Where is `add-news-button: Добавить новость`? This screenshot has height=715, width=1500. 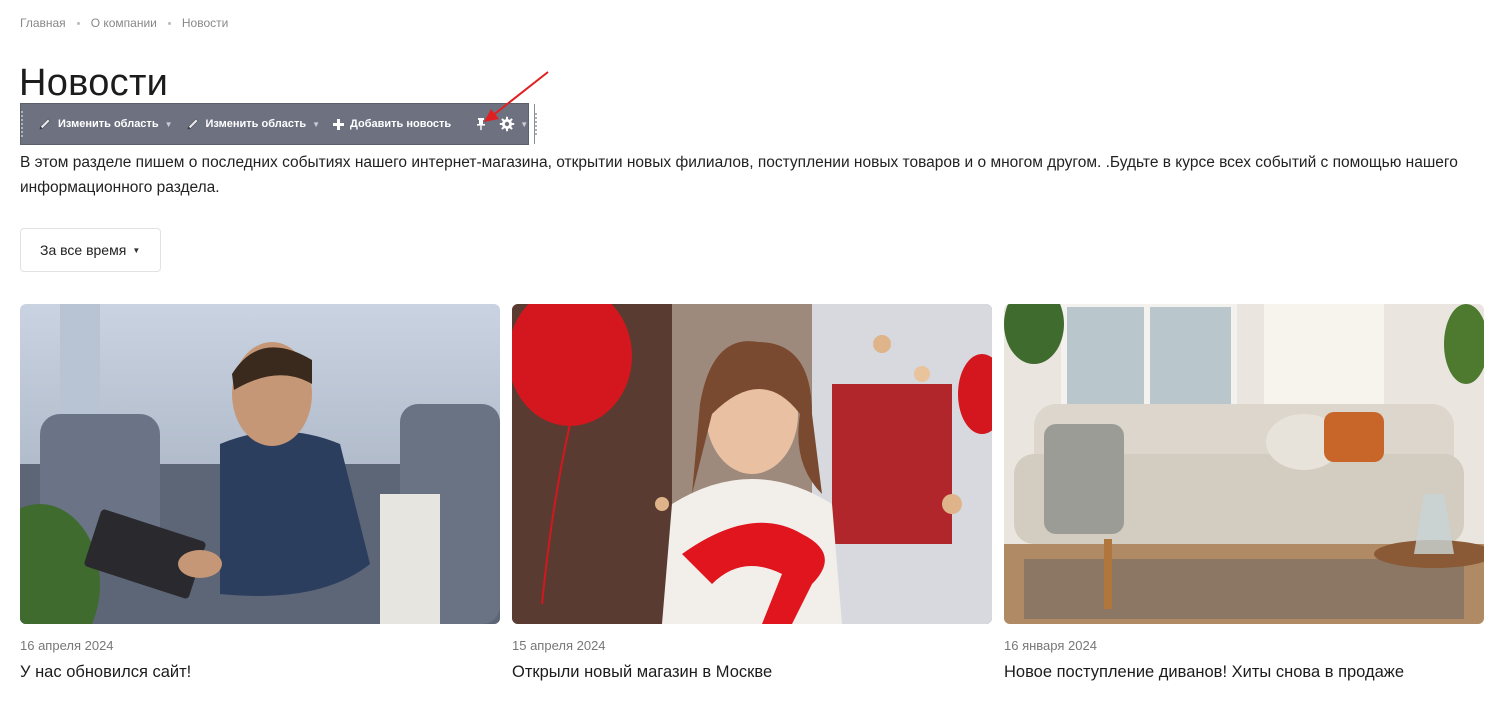 add-news-button: Добавить новость is located at coordinates (391, 124).